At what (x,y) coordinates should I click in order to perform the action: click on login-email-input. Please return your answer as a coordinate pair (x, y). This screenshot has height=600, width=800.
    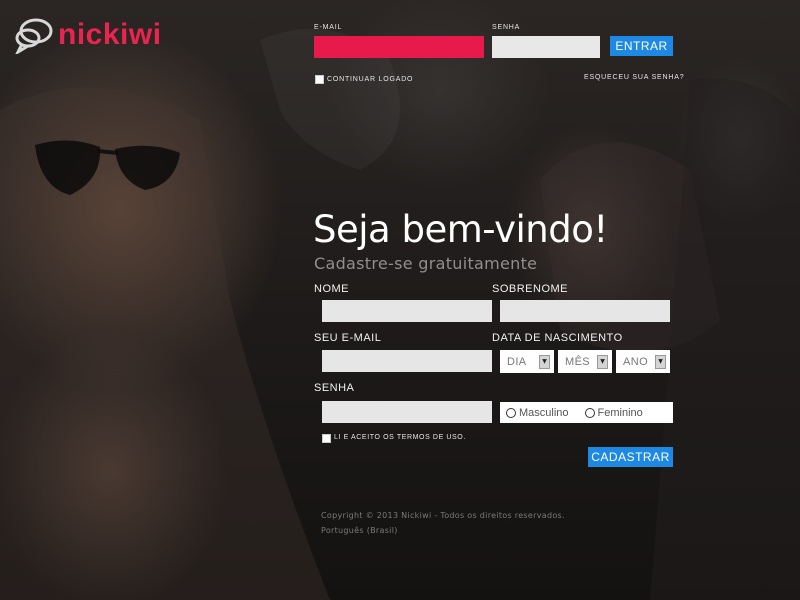
    Looking at the image, I should click on (399, 47).